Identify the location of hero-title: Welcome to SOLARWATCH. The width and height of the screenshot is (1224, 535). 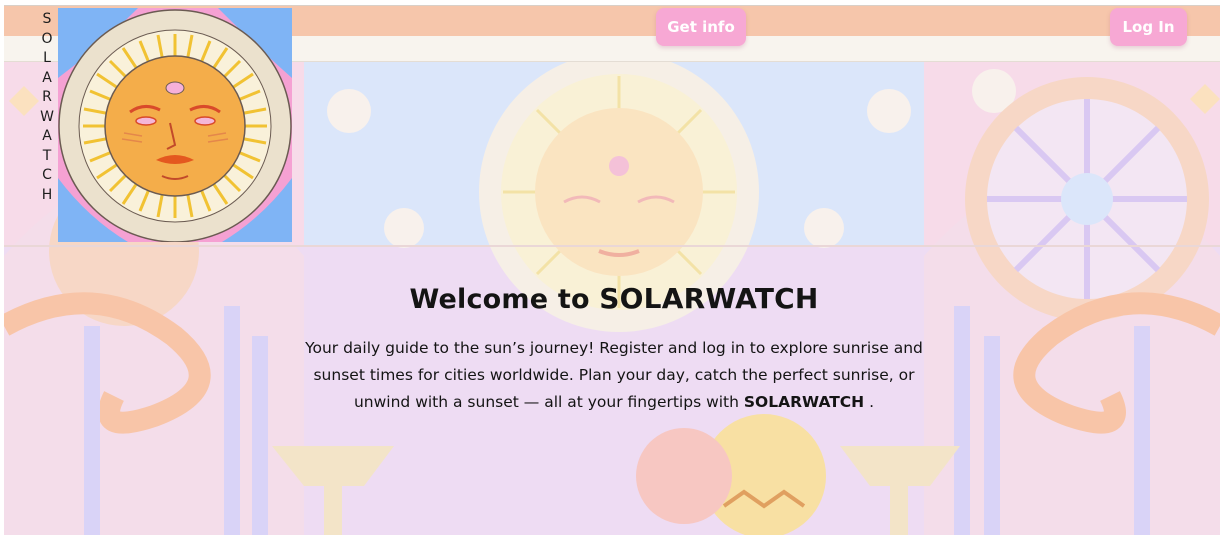
(614, 298).